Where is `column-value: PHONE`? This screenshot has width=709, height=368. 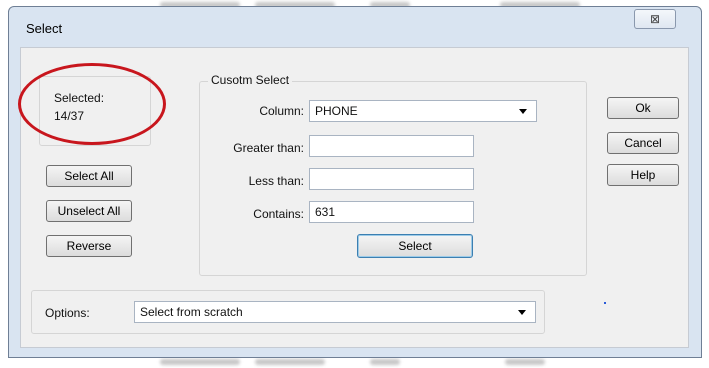 column-value: PHONE is located at coordinates (336, 111).